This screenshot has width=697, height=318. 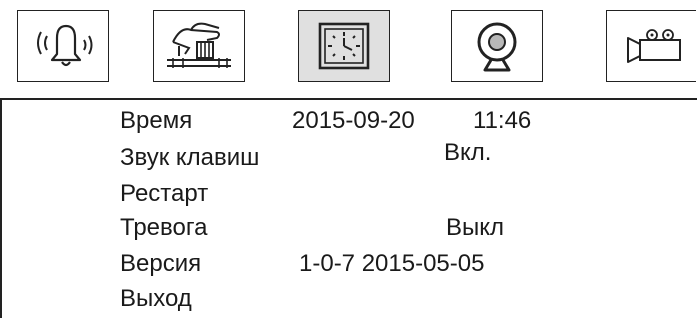 What do you see at coordinates (502, 121) in the screenshot?
I see `time-clock-value: 11:46` at bounding box center [502, 121].